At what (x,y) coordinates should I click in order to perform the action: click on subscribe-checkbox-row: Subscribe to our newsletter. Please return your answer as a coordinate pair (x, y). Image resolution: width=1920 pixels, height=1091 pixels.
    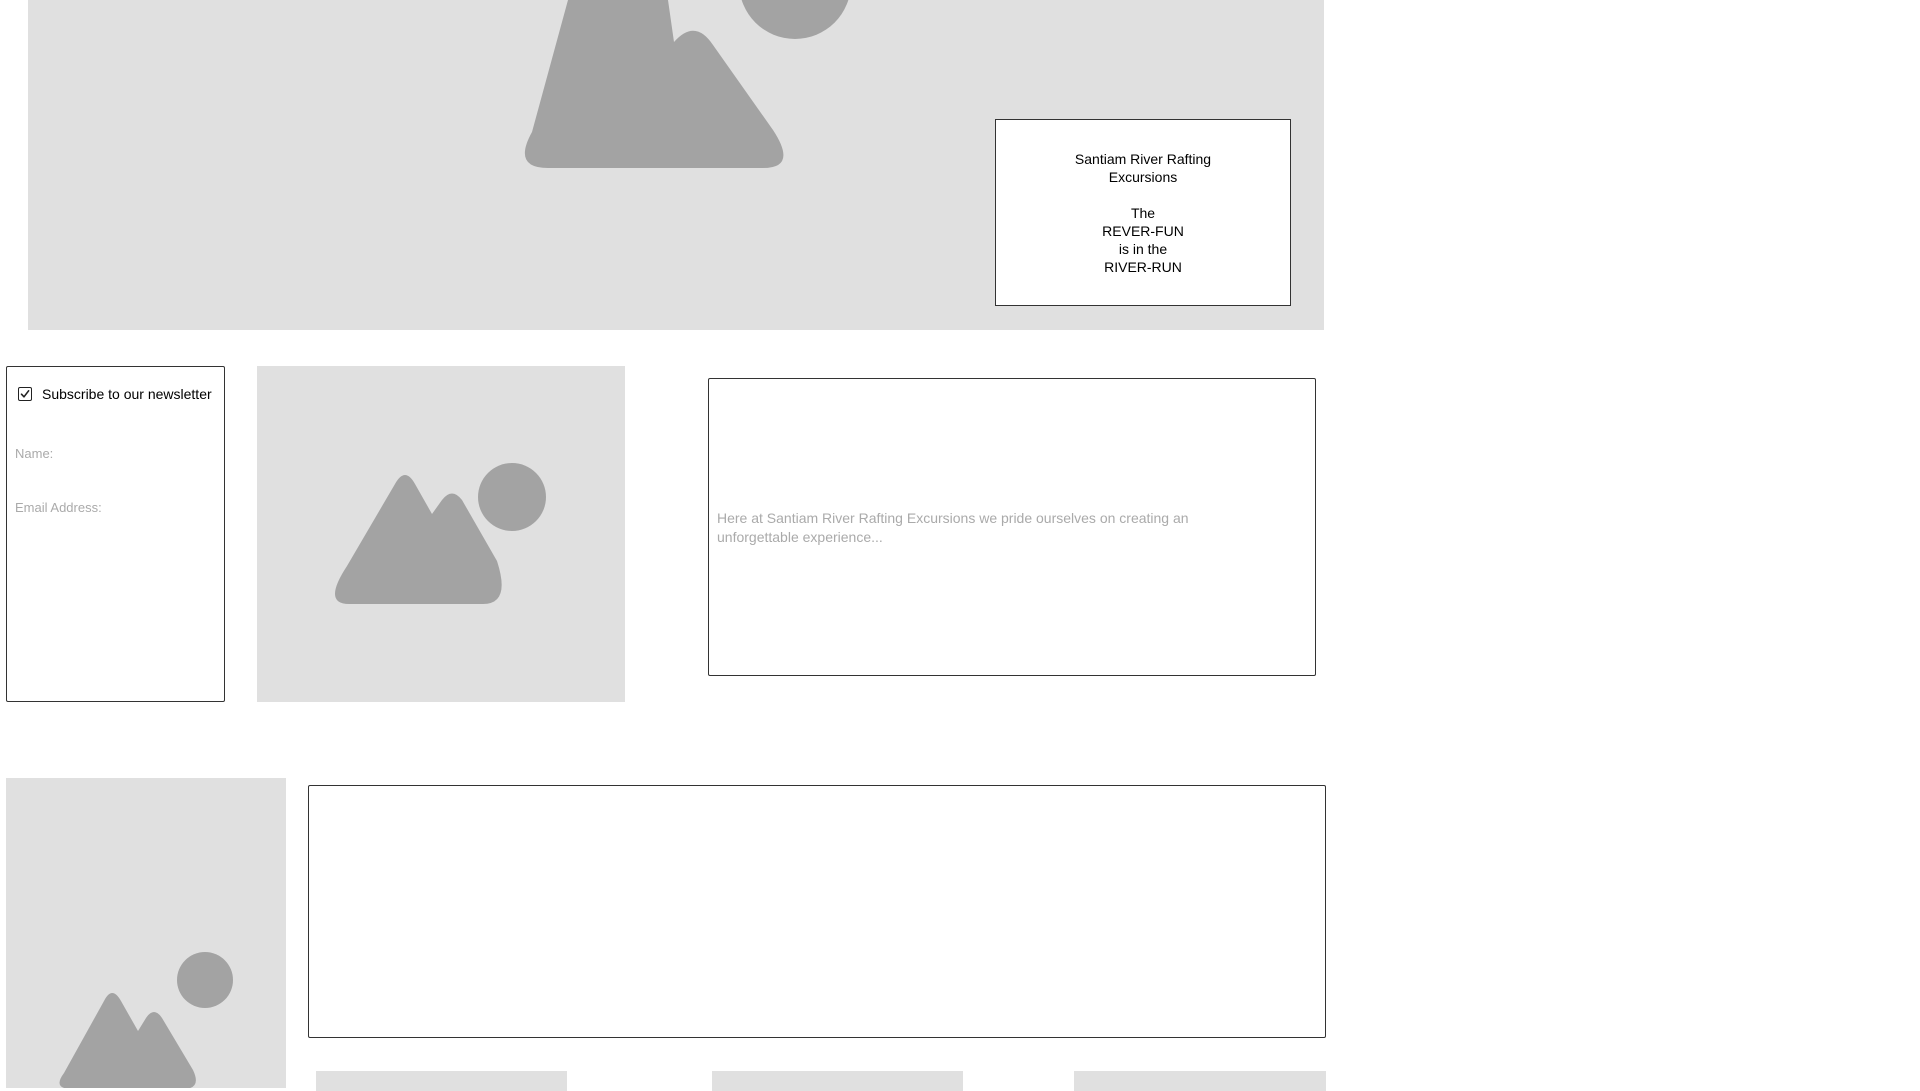
    Looking at the image, I should click on (115, 394).